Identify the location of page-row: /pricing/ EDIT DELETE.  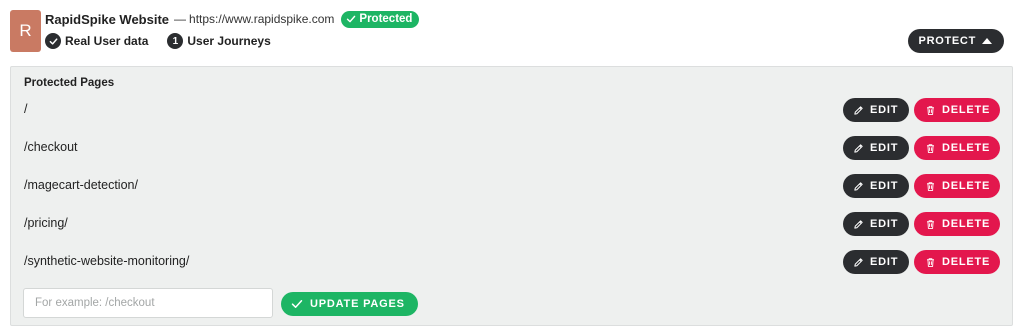
(511, 224).